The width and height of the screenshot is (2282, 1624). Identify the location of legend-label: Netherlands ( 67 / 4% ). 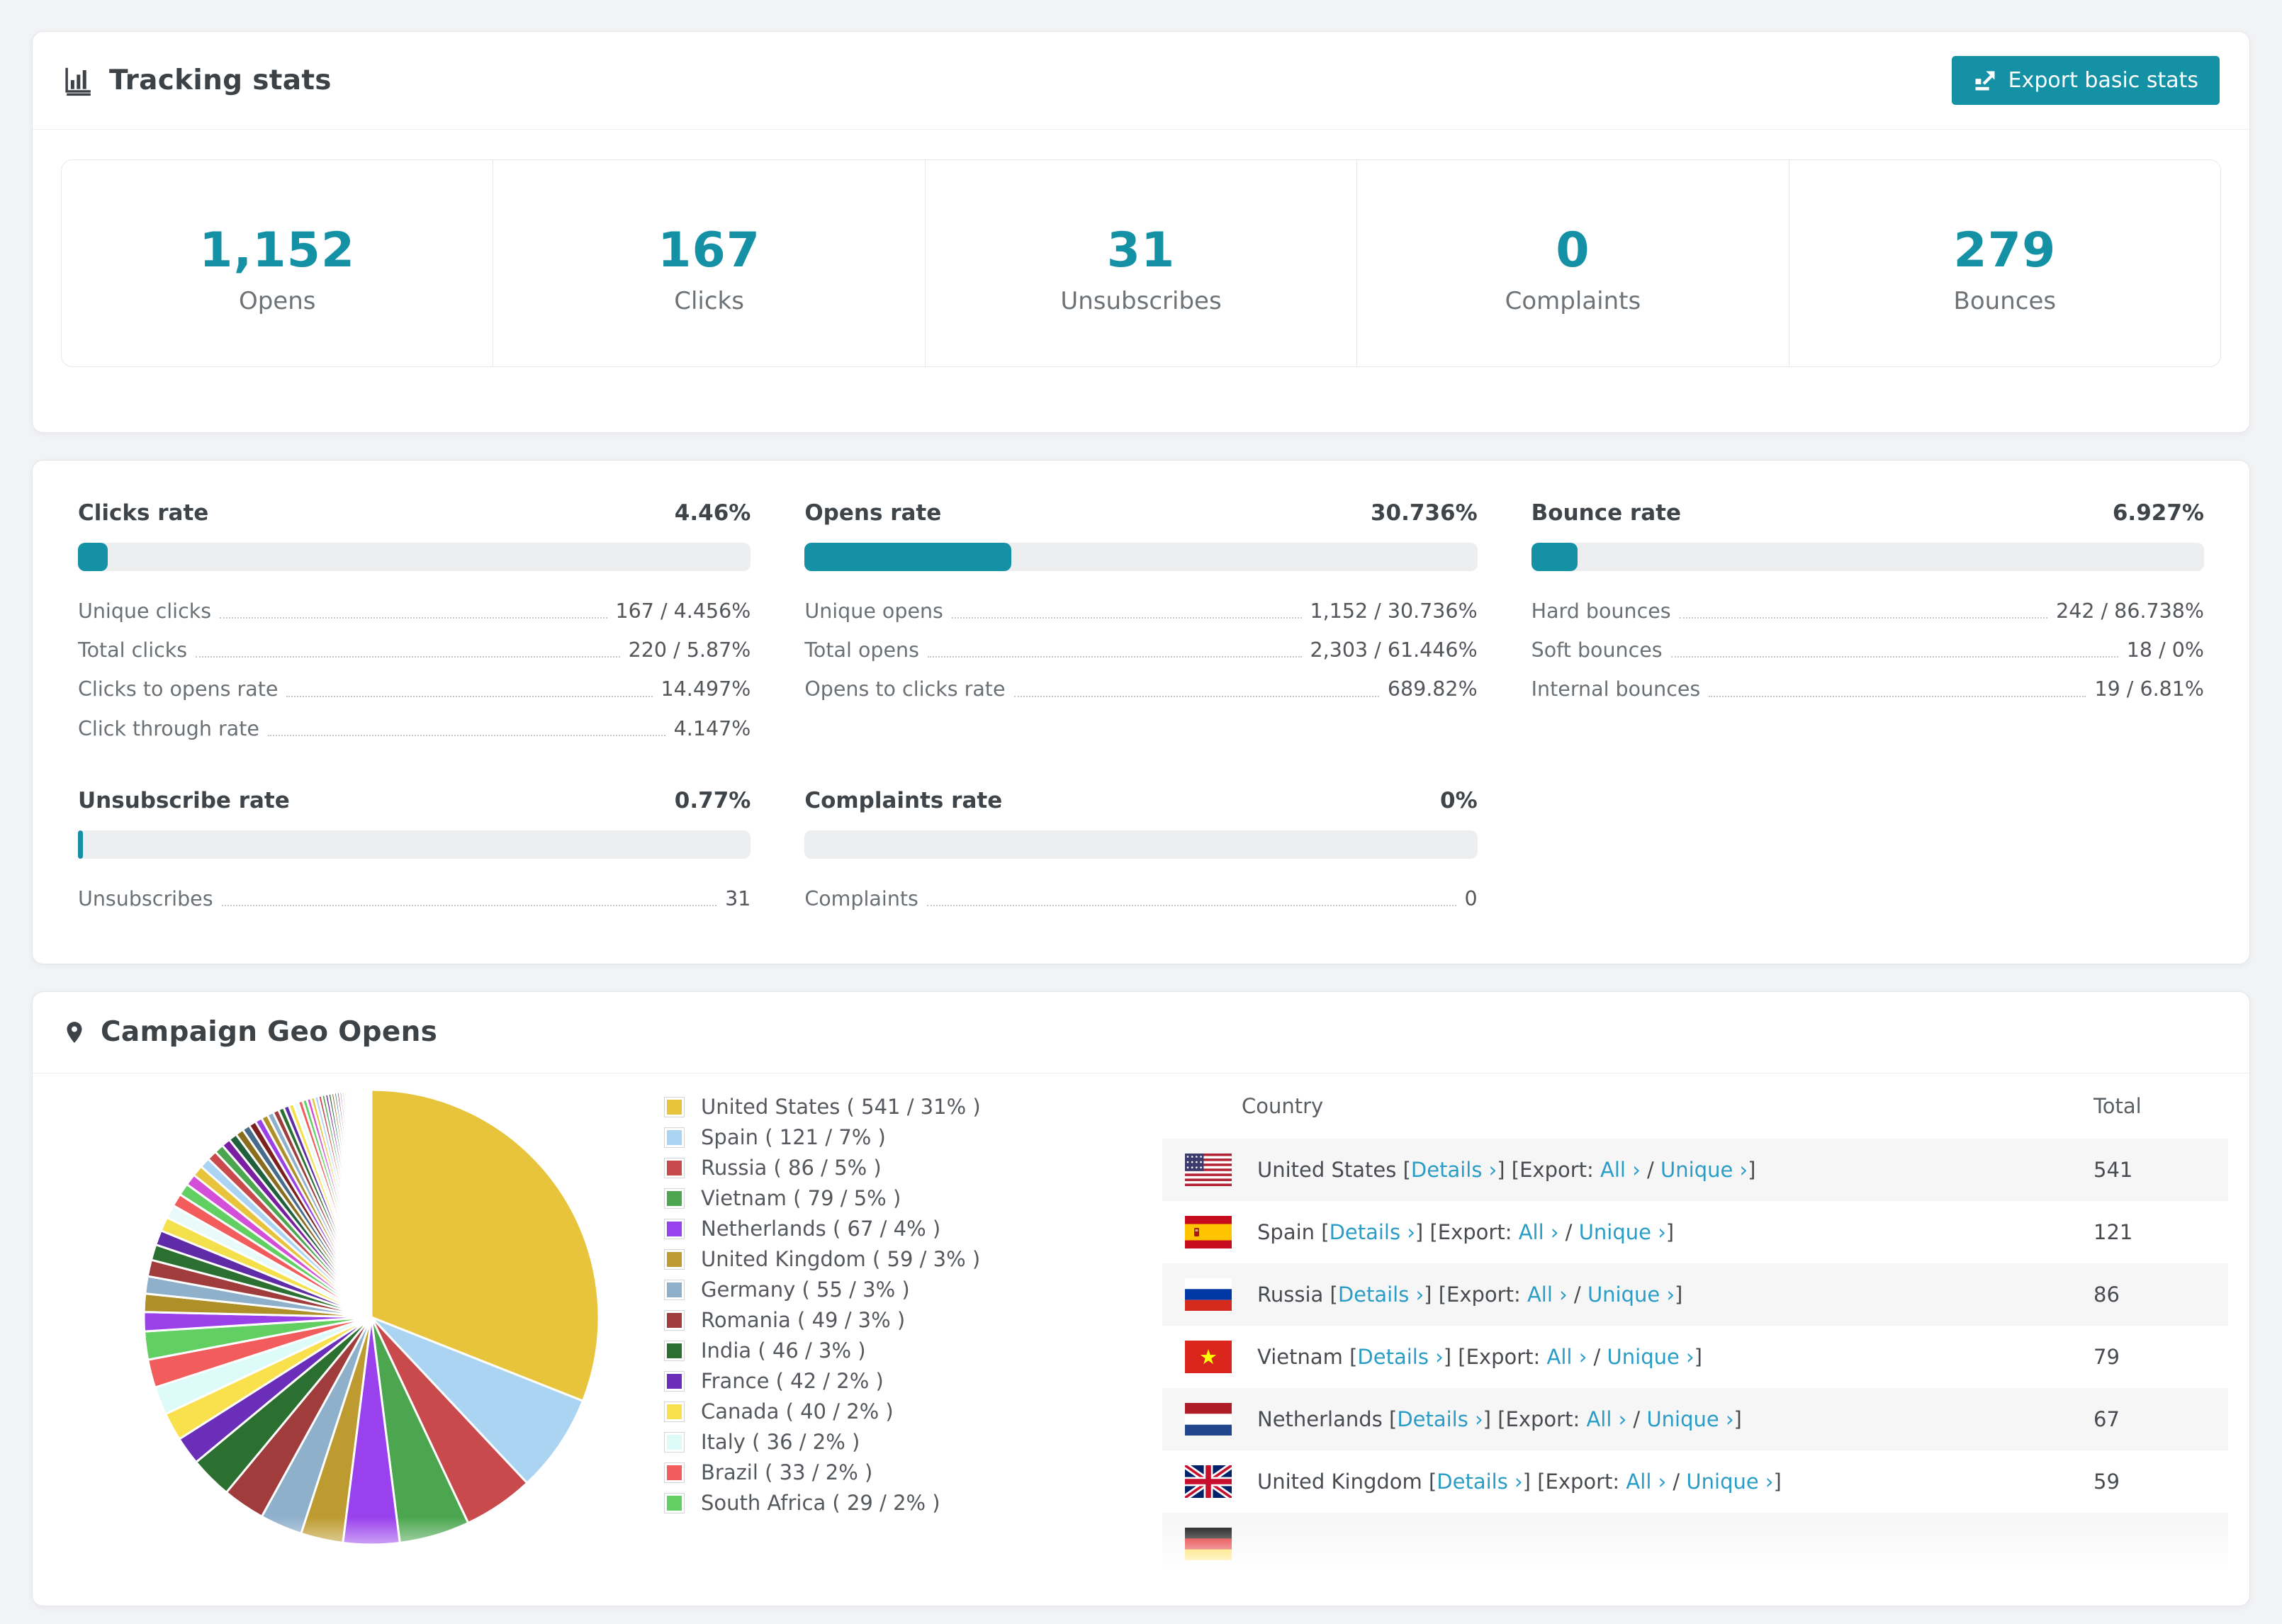
(821, 1229).